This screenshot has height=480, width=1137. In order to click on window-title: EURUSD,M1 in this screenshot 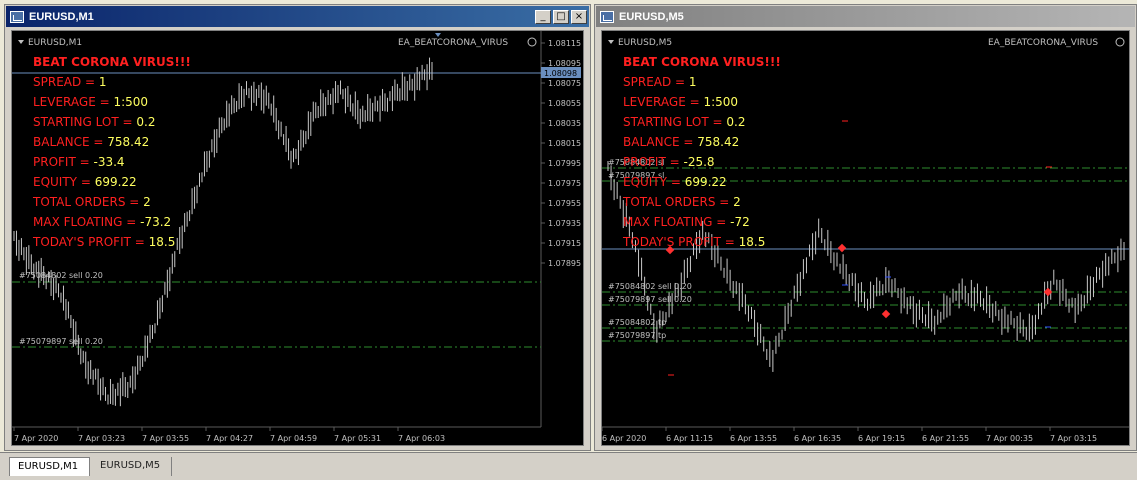, I will do `click(61, 16)`.